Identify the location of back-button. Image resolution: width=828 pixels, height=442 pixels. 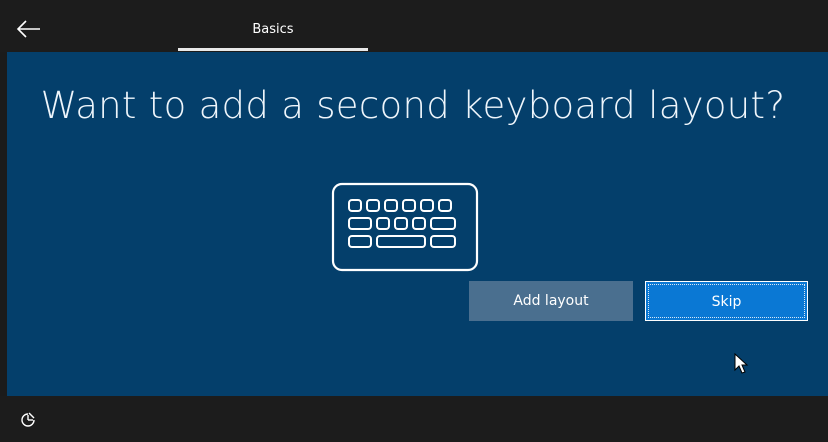
(31, 29).